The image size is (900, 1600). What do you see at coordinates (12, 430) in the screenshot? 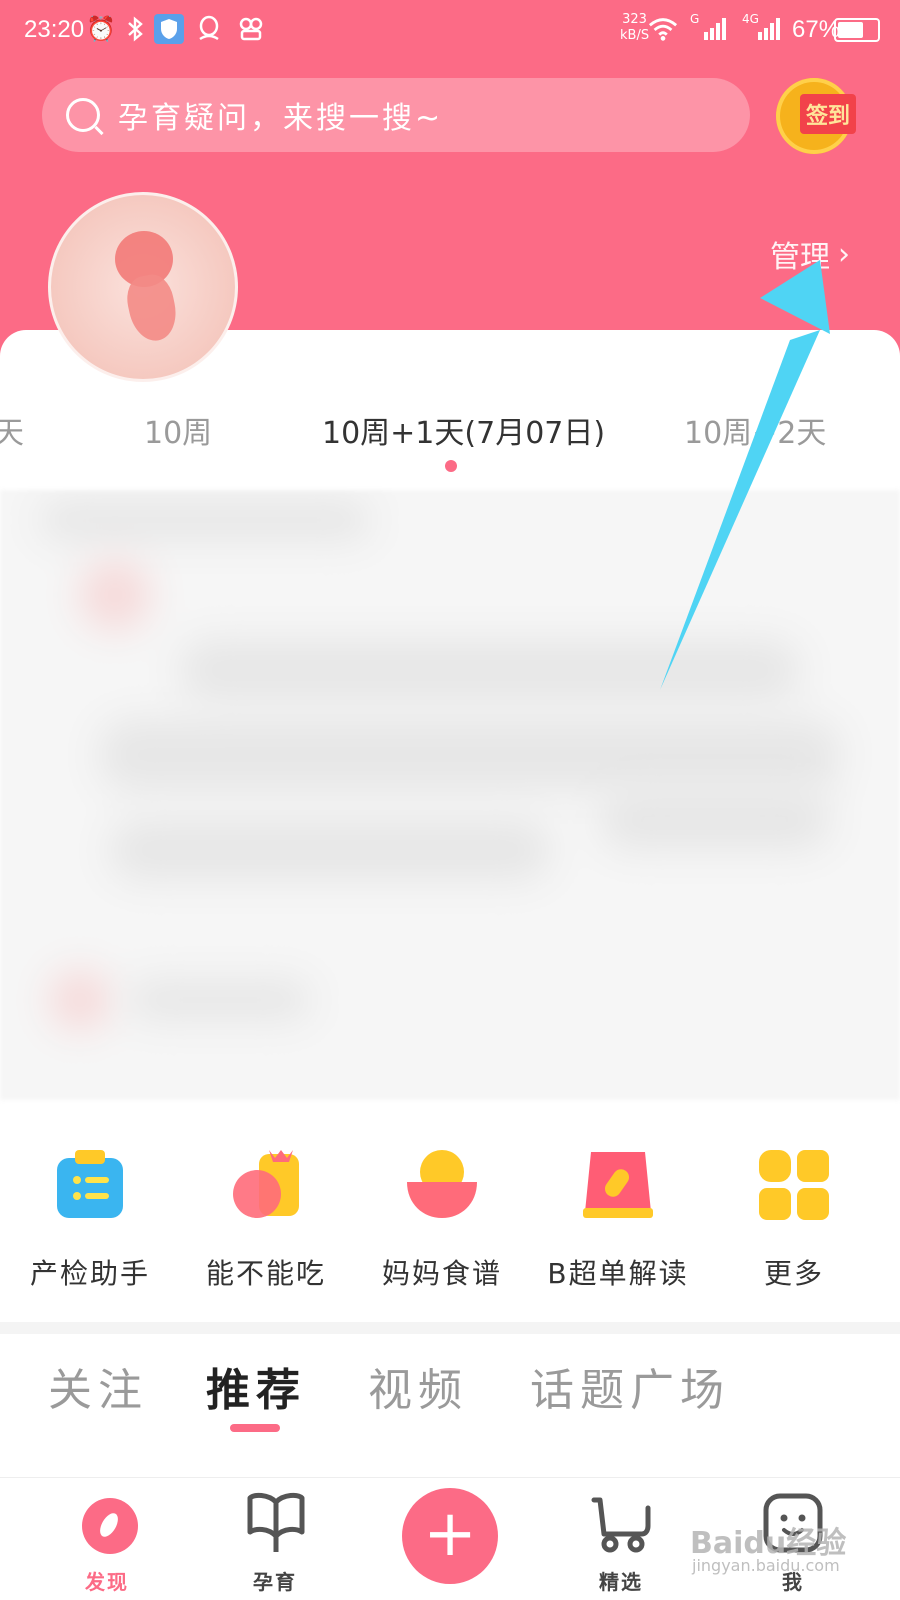
I see `week-prev-partial: 天` at bounding box center [12, 430].